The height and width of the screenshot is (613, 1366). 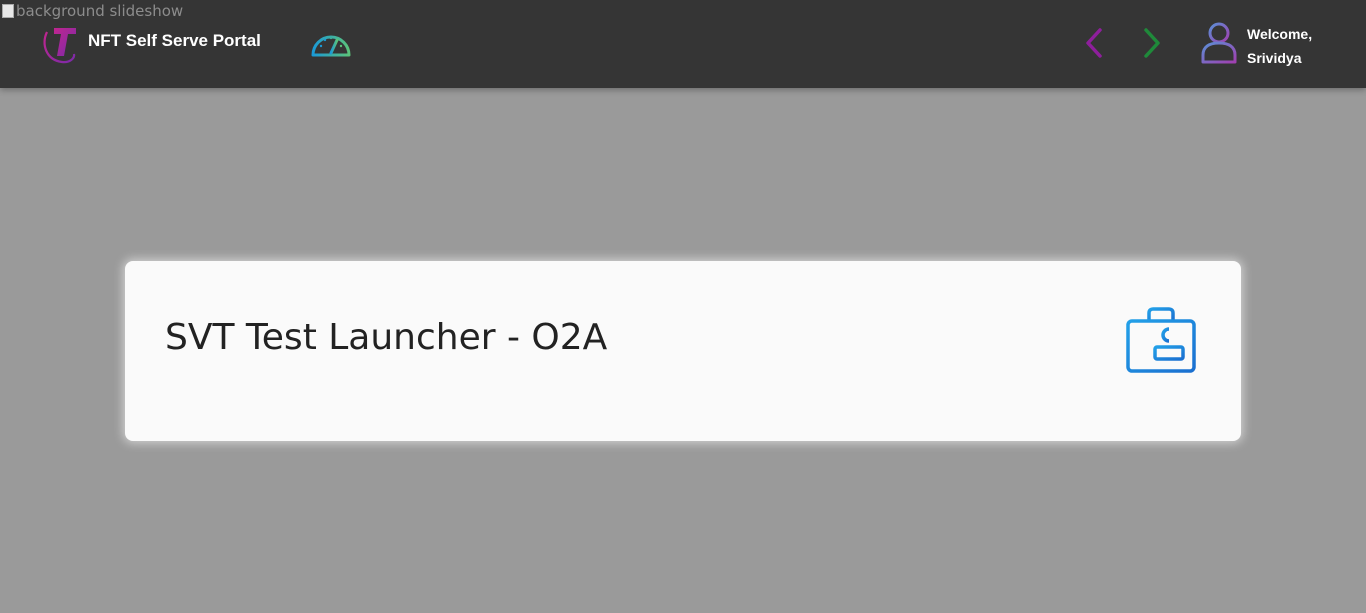 What do you see at coordinates (1094, 43) in the screenshot?
I see `chevron-left-icon` at bounding box center [1094, 43].